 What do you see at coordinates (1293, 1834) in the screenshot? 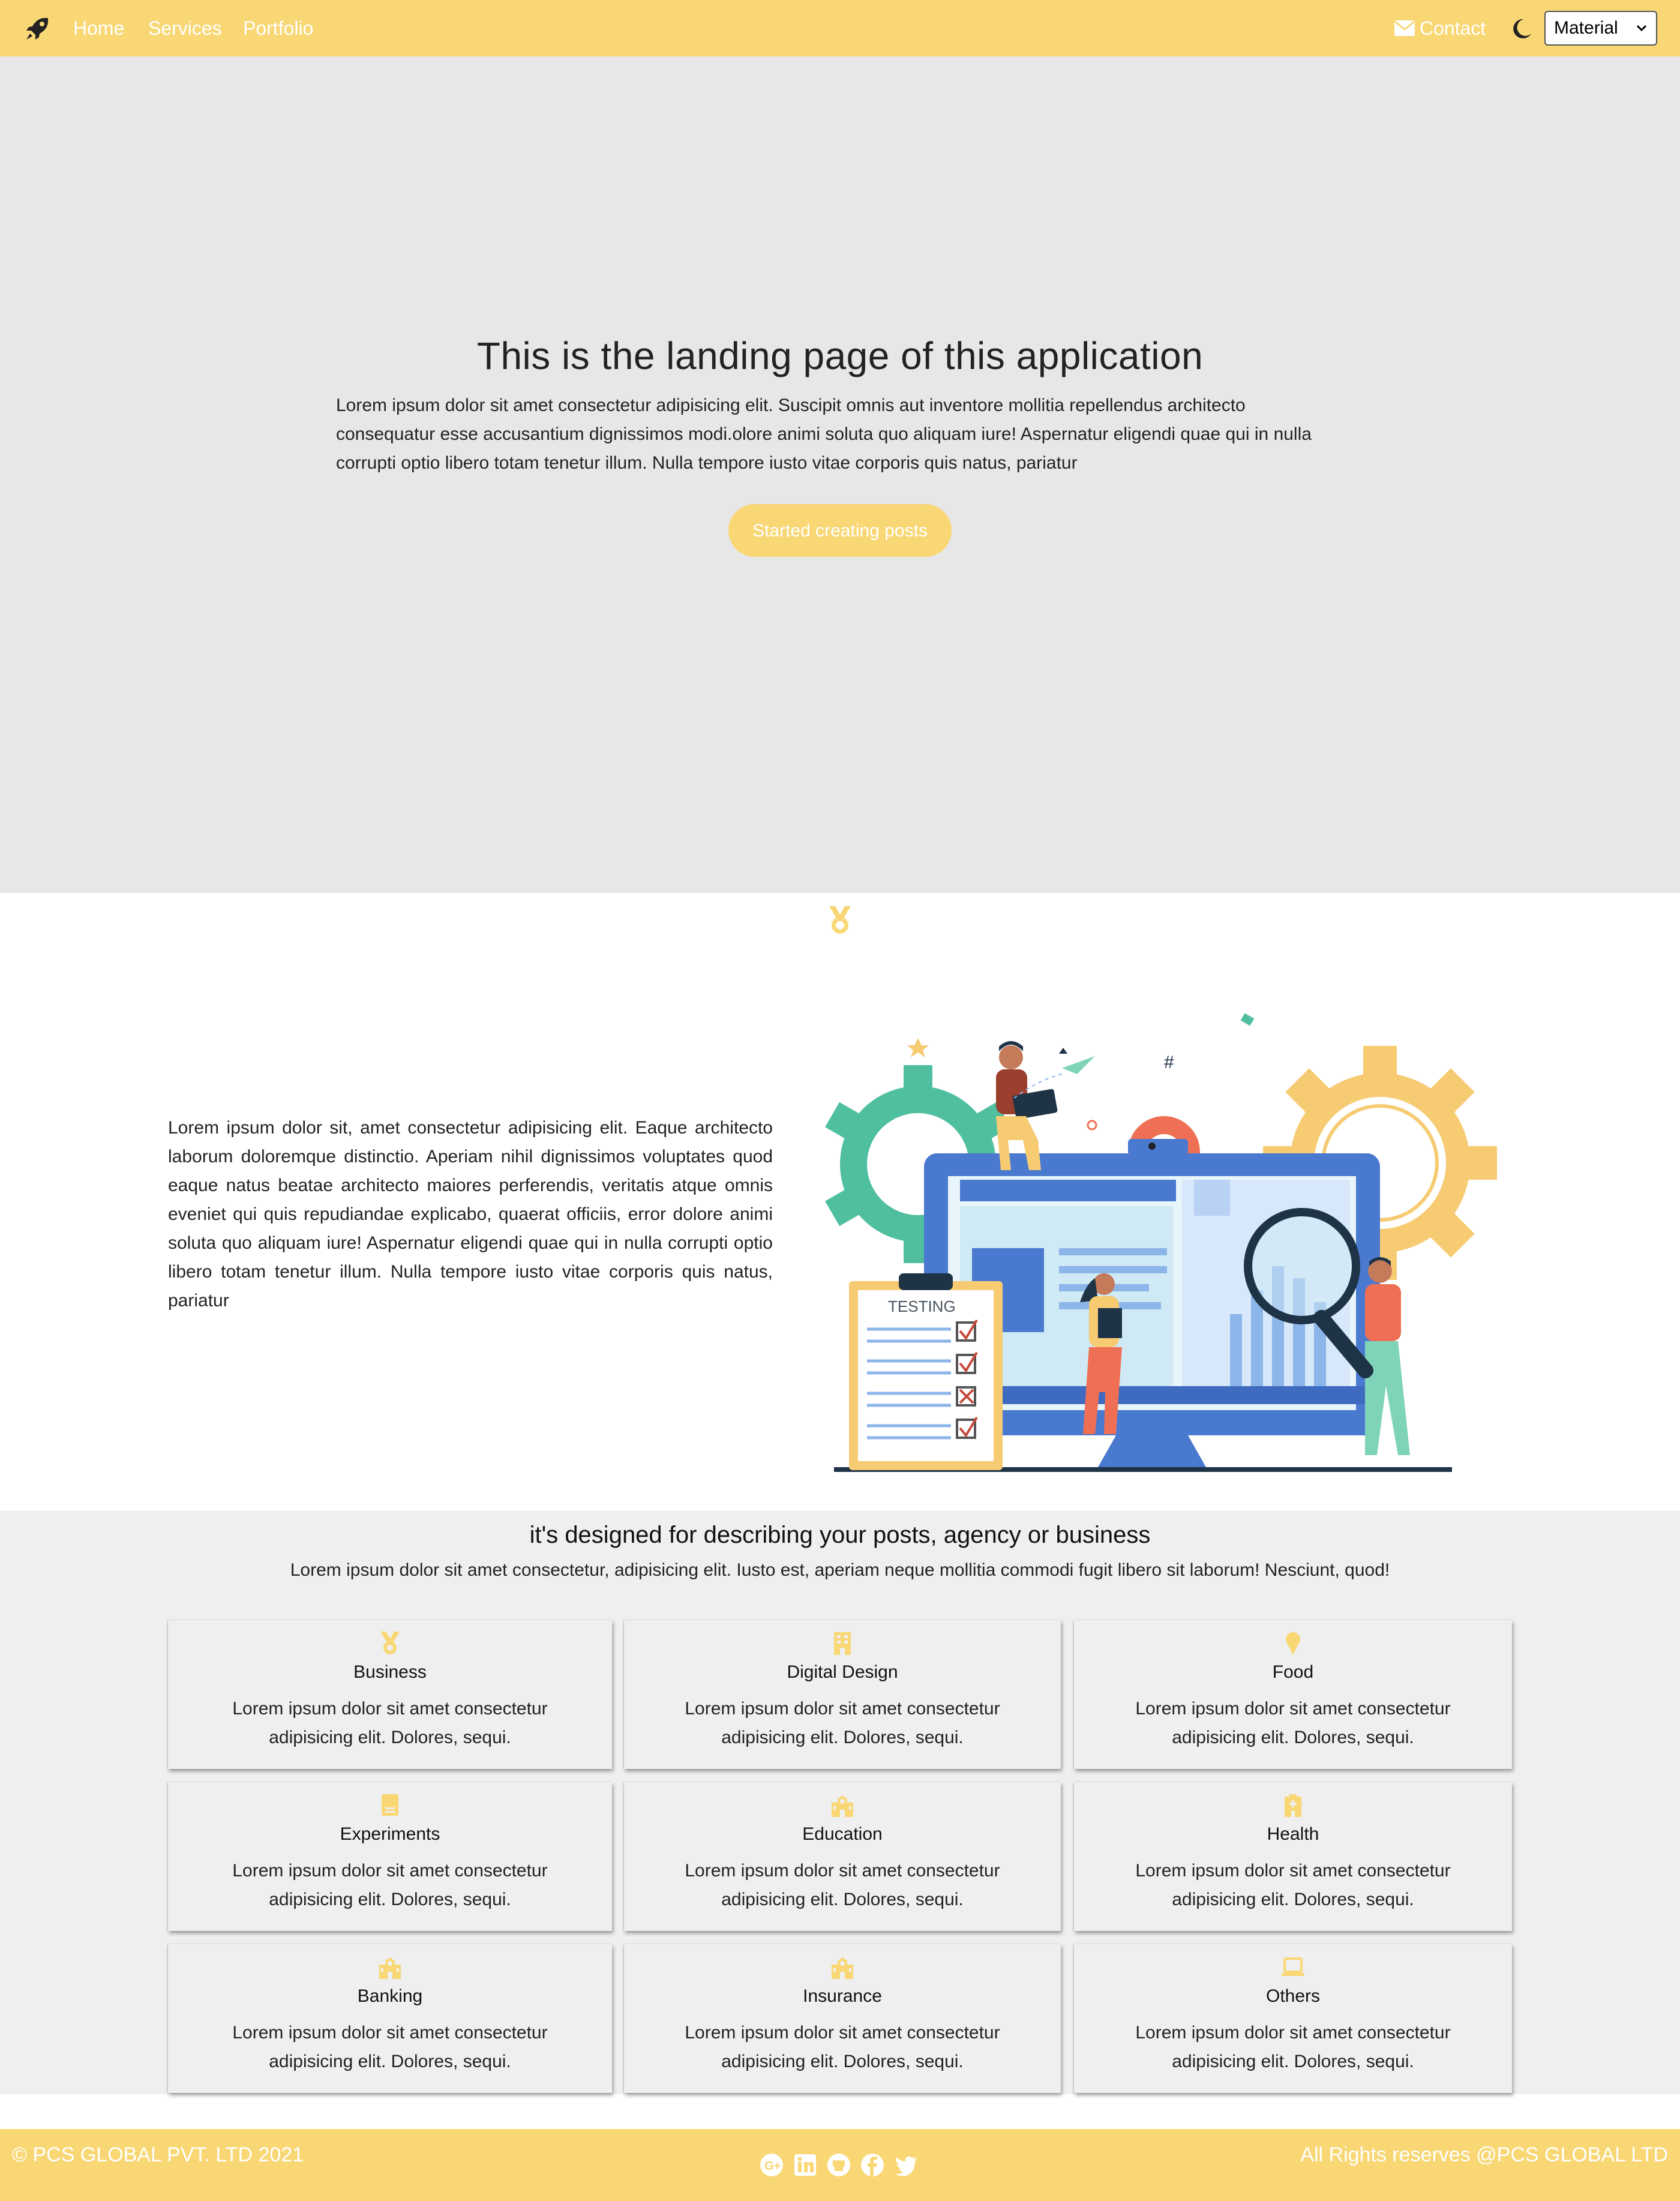
I see `service-card-title: Health` at bounding box center [1293, 1834].